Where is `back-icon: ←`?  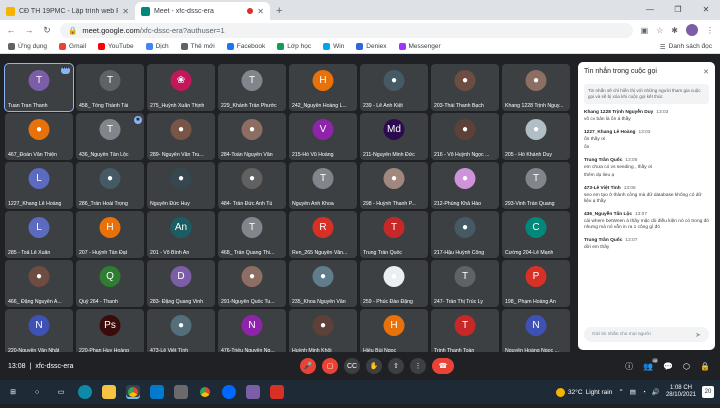
back-icon: ← is located at coordinates (11, 30).